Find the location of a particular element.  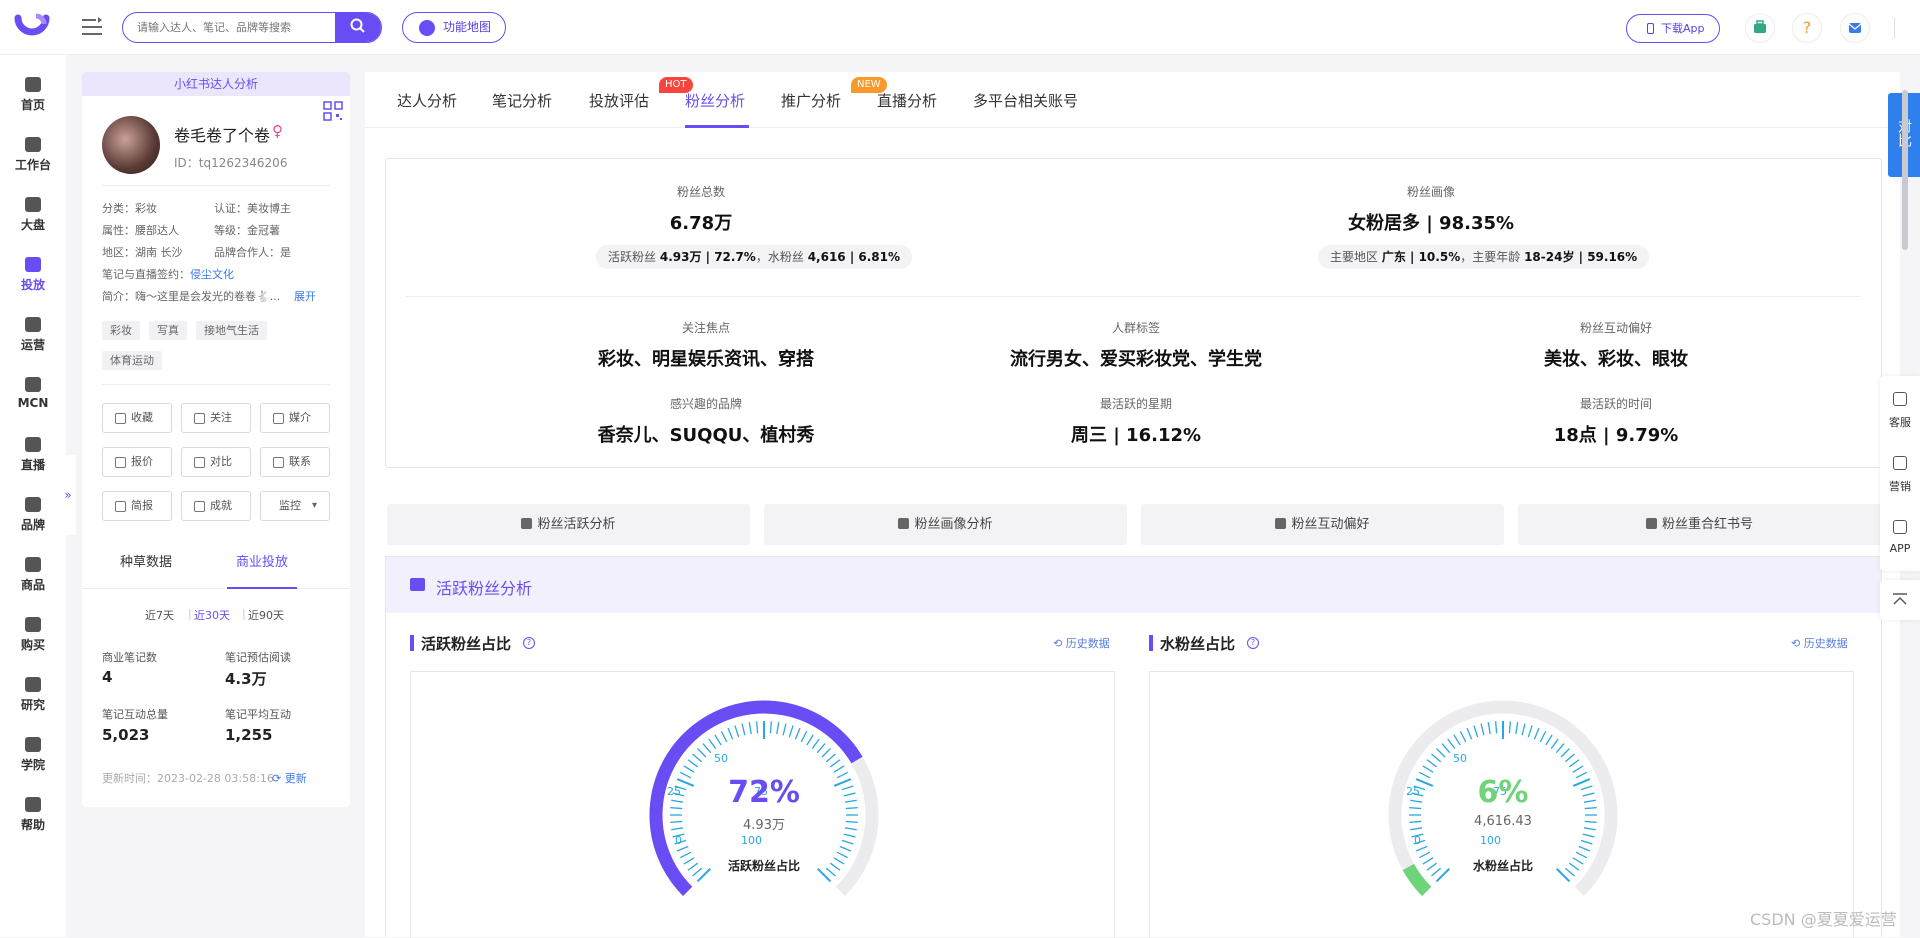

achievement-label: 成就 is located at coordinates (221, 505).